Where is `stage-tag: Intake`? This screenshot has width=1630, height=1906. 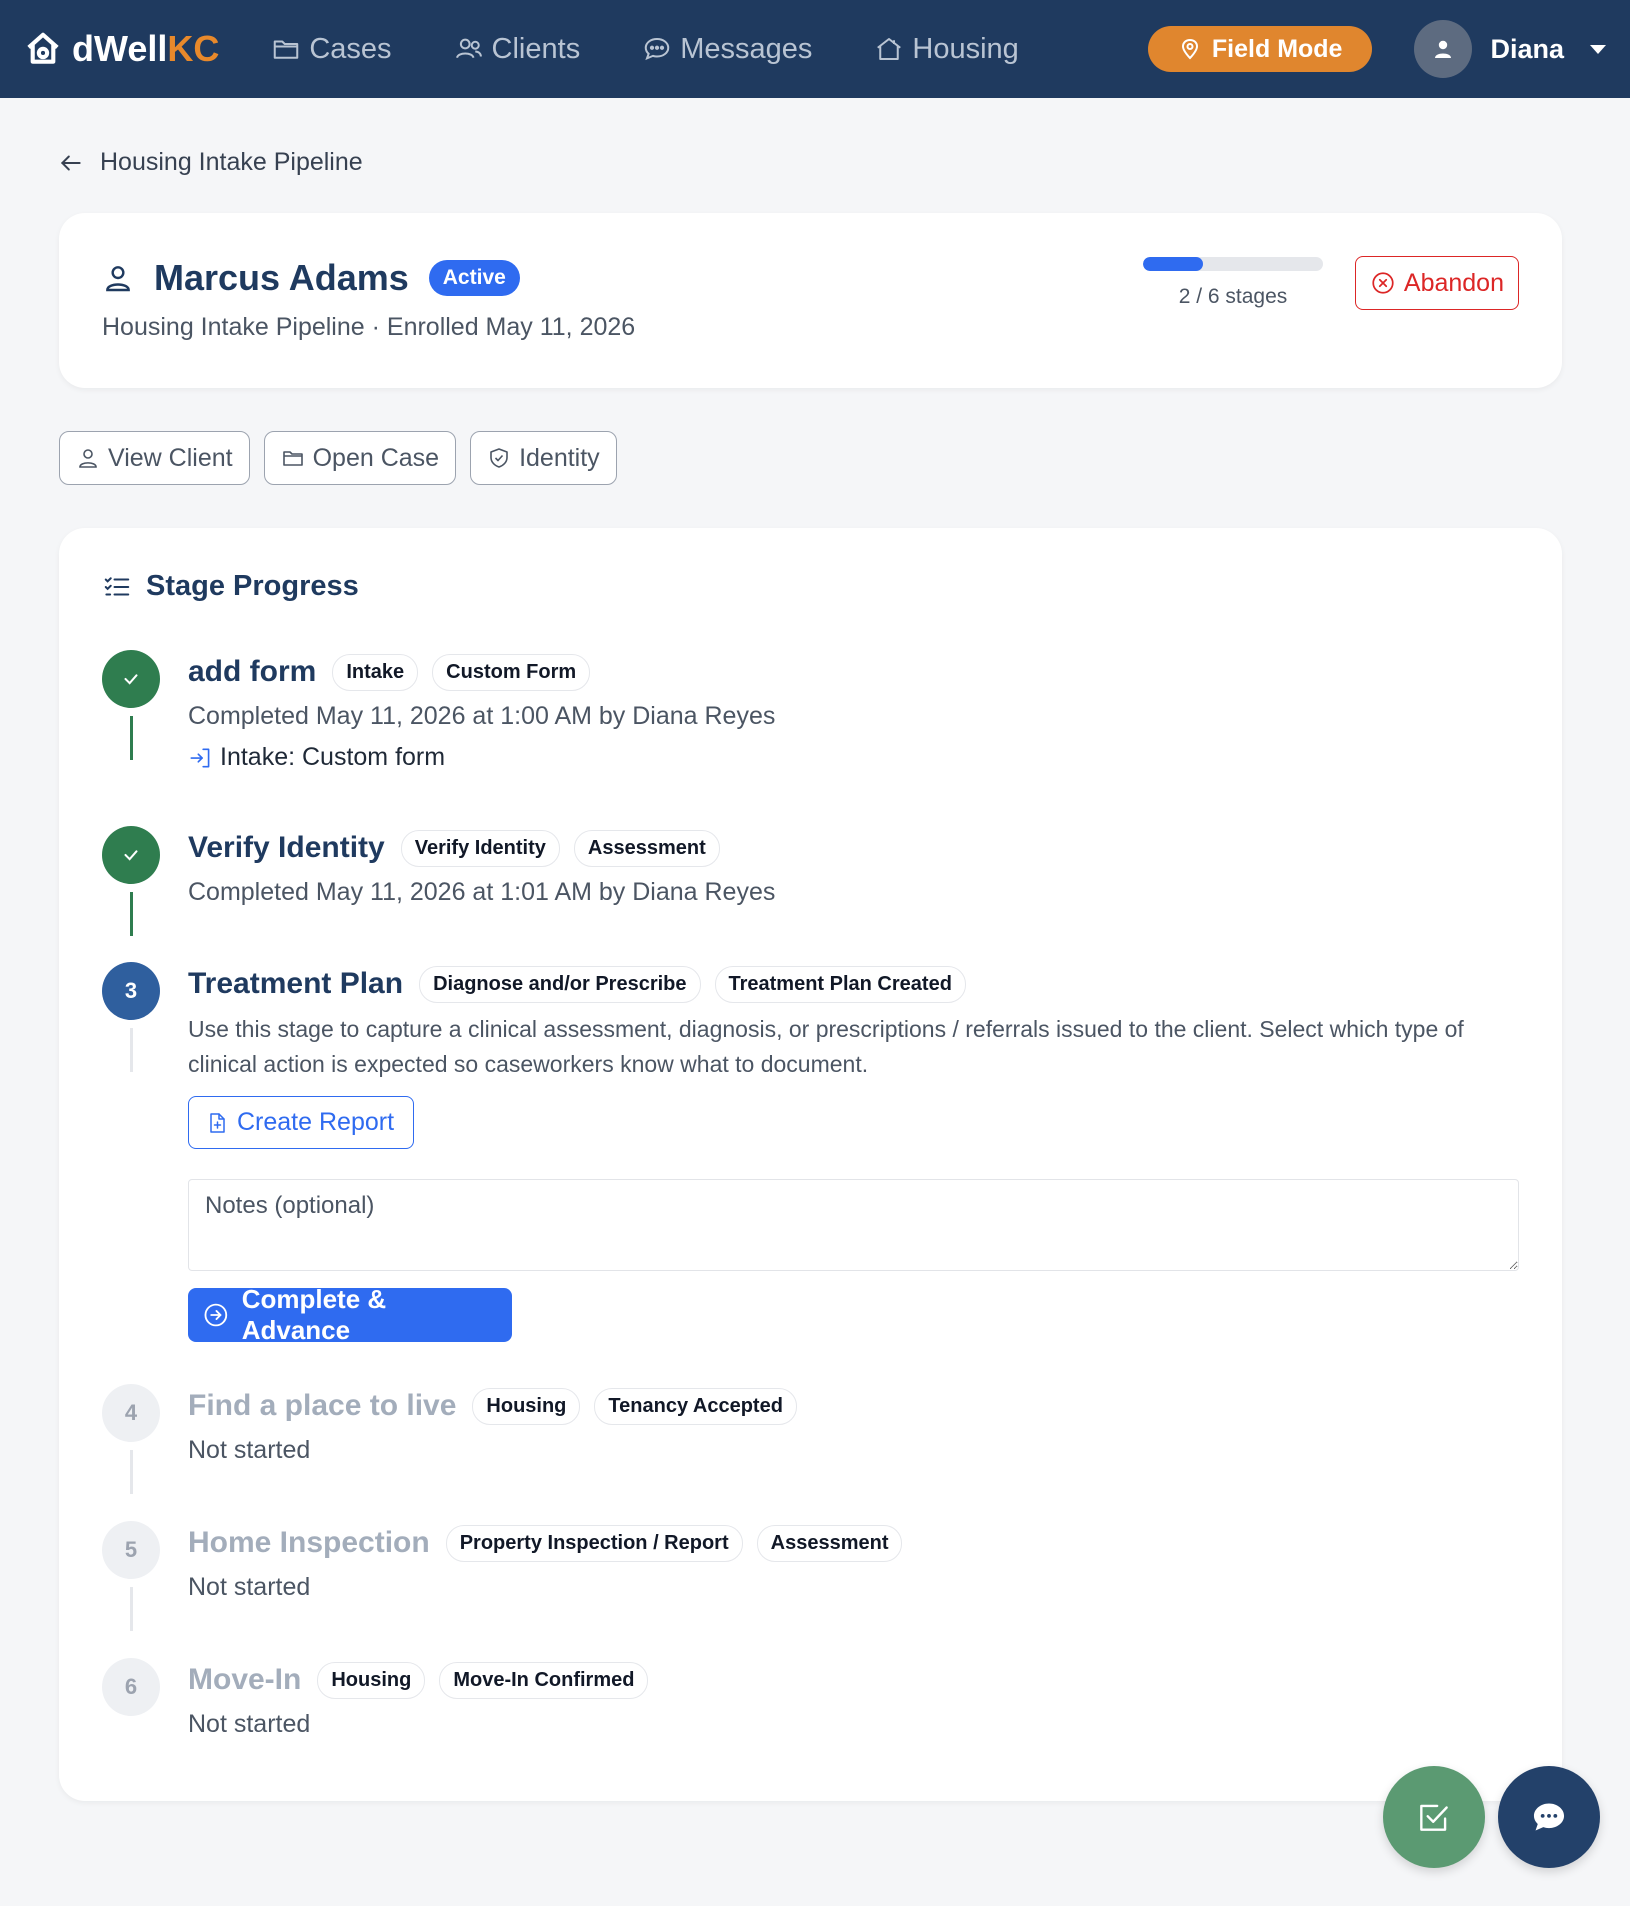 stage-tag: Intake is located at coordinates (375, 672).